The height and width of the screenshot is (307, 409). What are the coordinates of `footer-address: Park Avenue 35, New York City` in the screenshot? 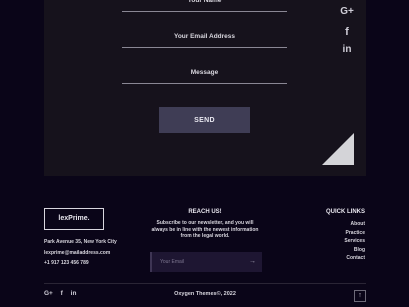 It's located at (80, 242).